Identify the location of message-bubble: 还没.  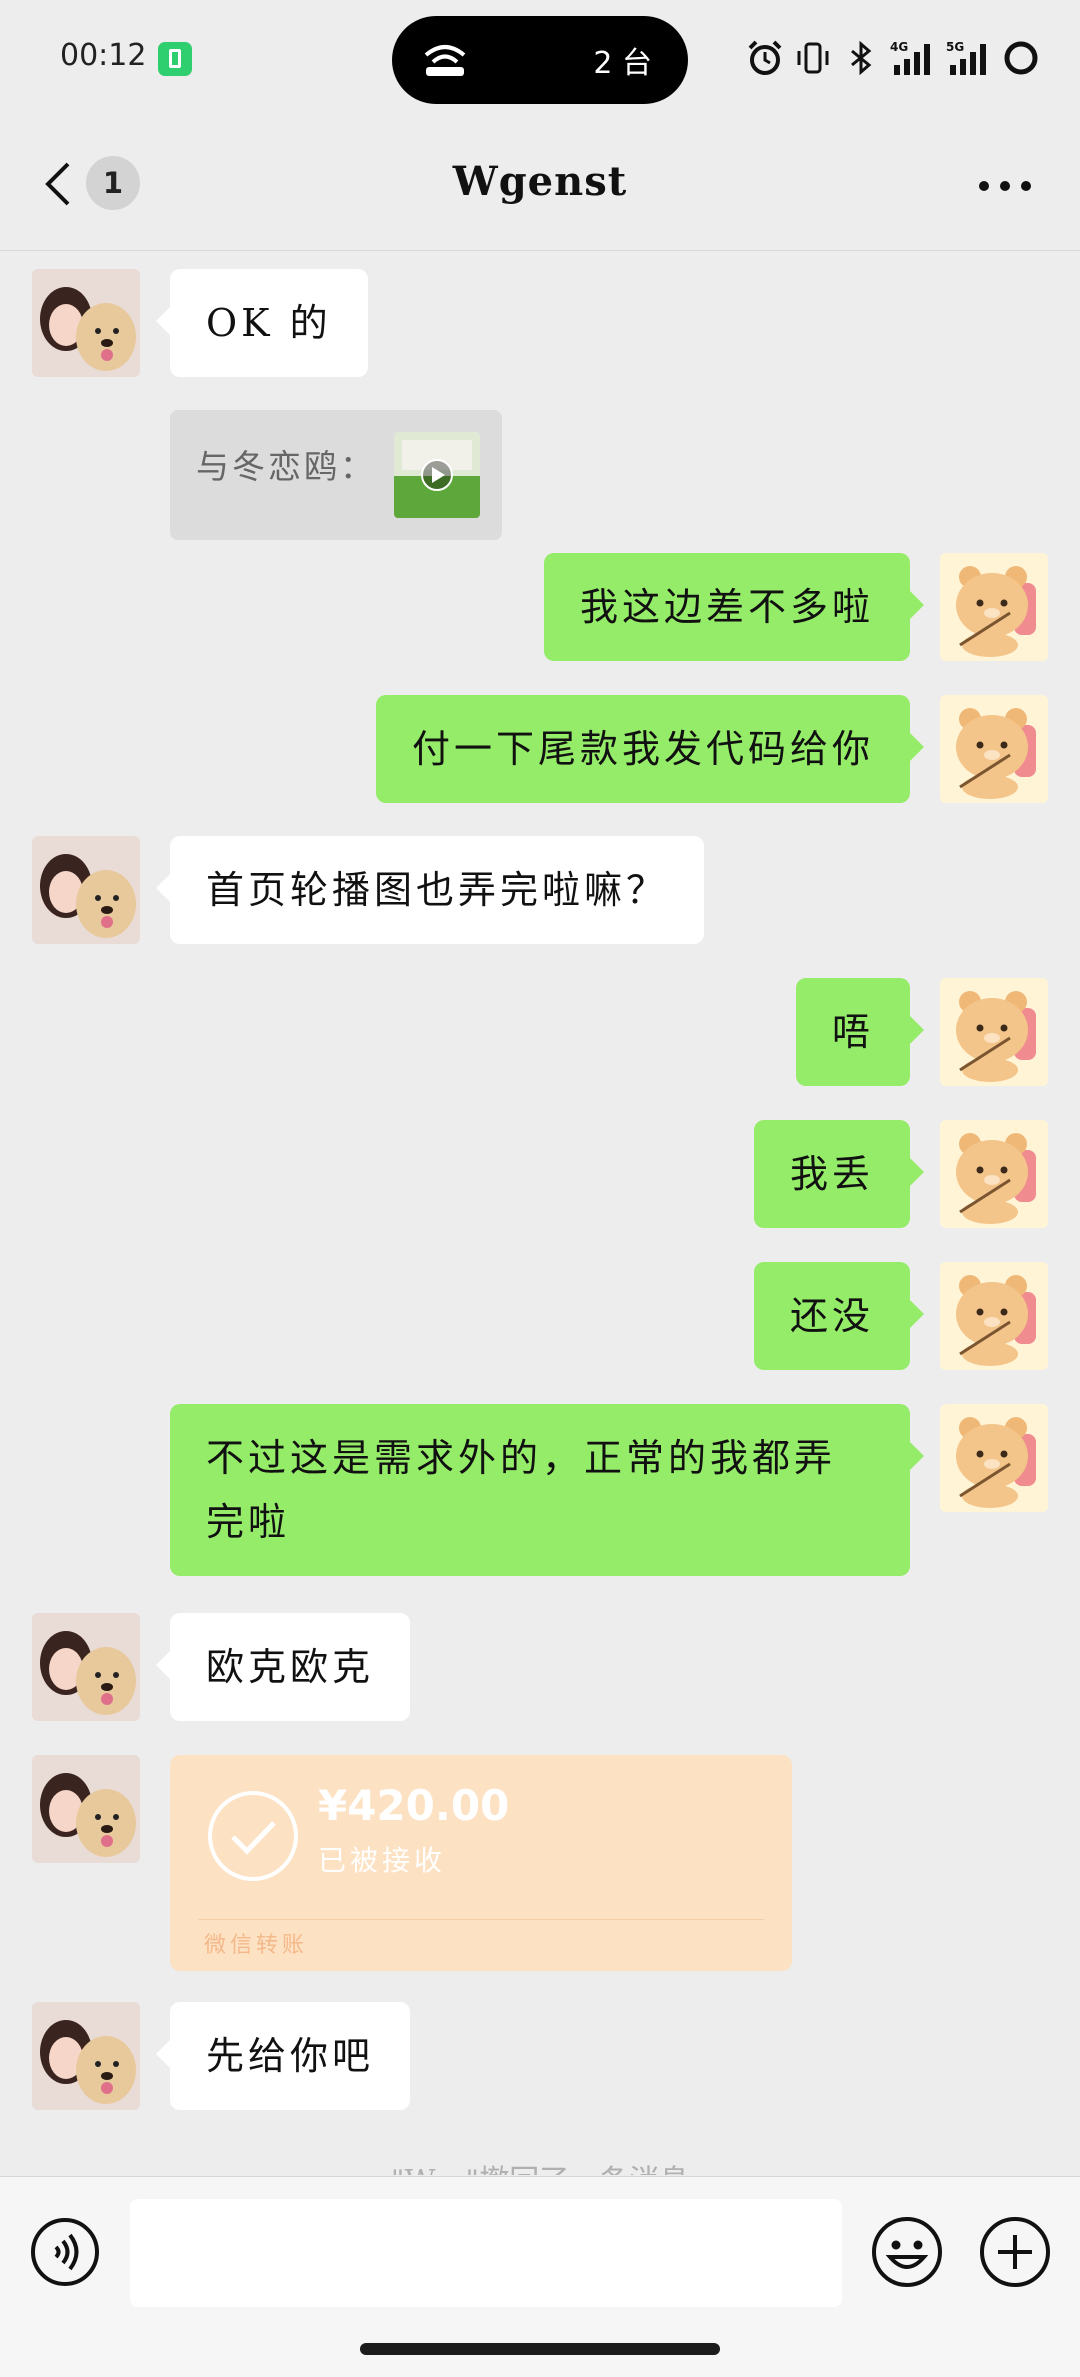
(839, 1316).